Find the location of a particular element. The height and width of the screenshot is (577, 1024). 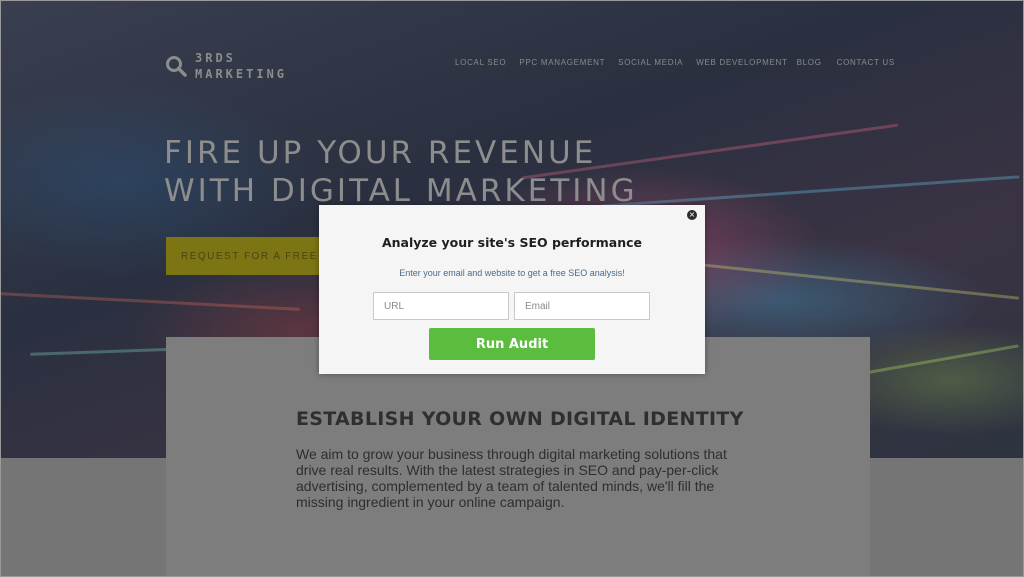

close-icon: × is located at coordinates (692, 215).